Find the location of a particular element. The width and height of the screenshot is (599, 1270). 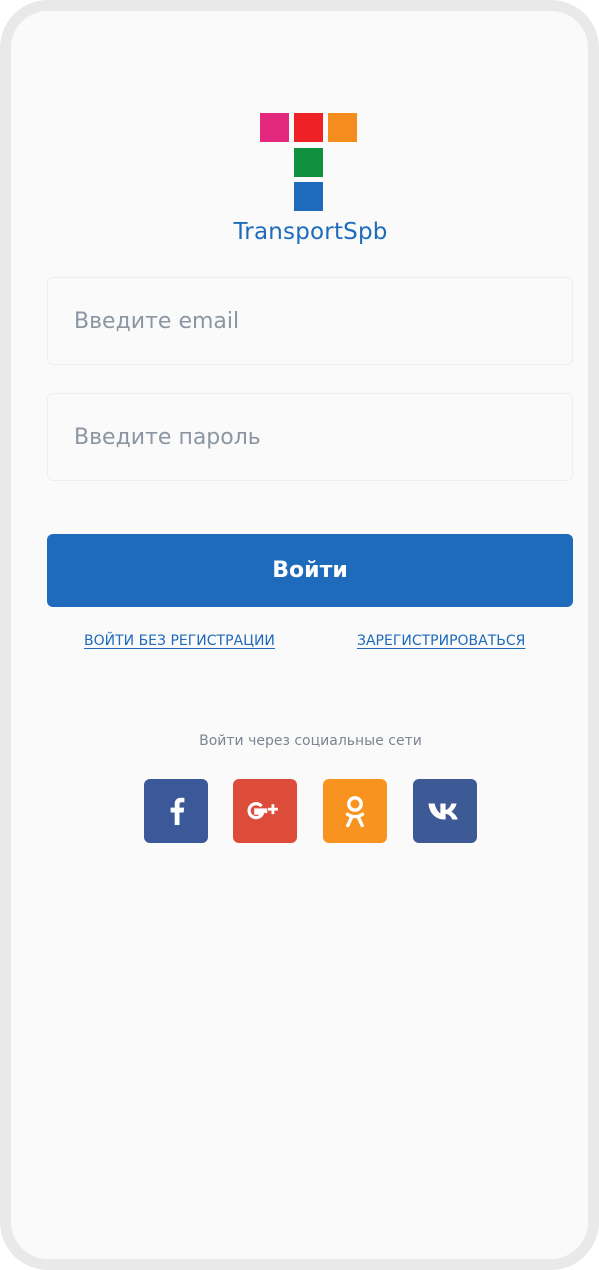

social-login-caption: Войти через социальные сети is located at coordinates (310, 741).